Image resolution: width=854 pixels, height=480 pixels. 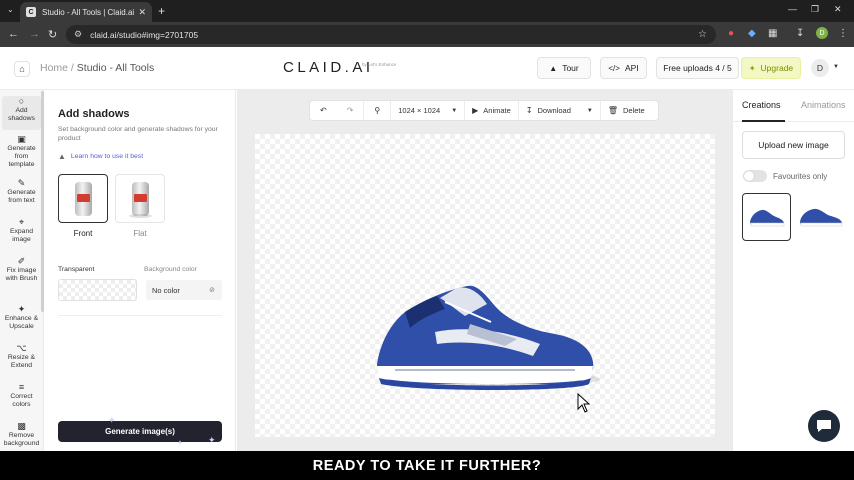 I want to click on sidebar-item-label: Expand image, so click(x=21, y=235).